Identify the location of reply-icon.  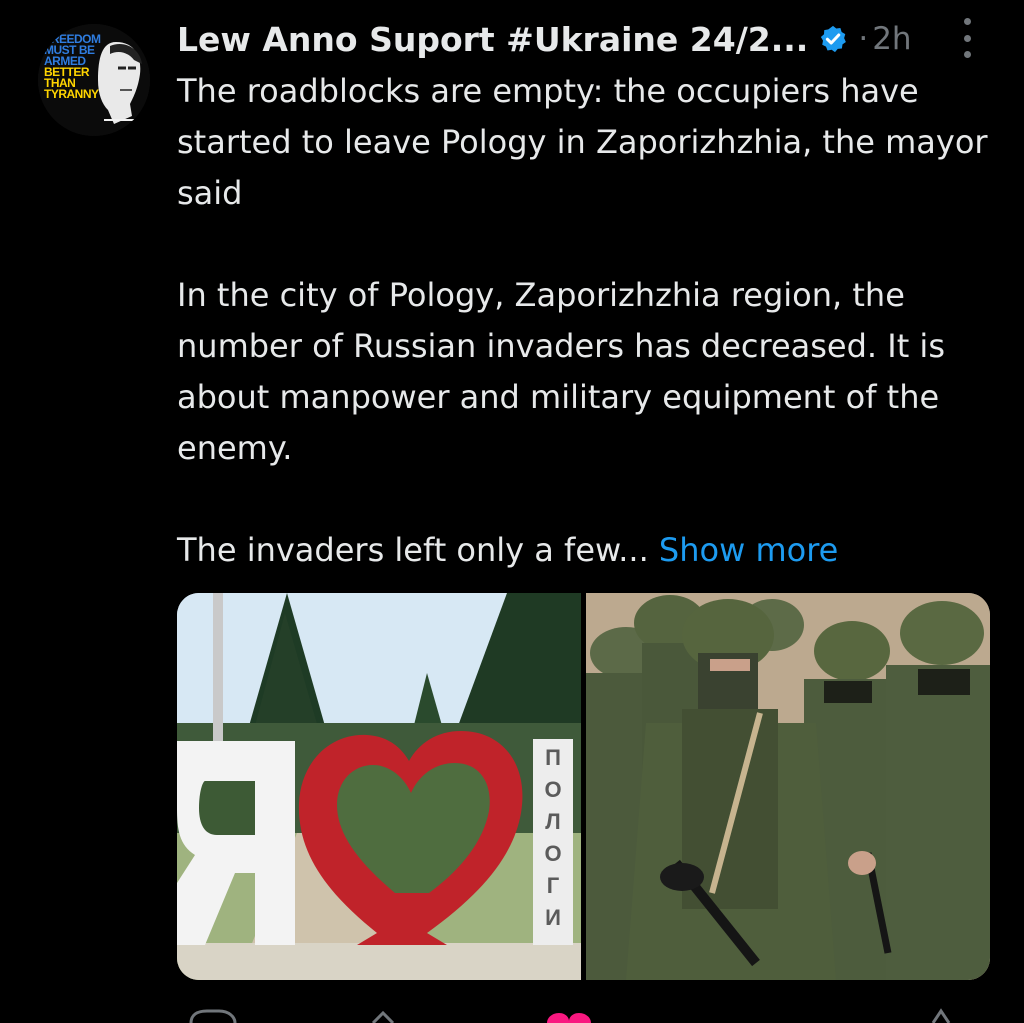
(213, 1016).